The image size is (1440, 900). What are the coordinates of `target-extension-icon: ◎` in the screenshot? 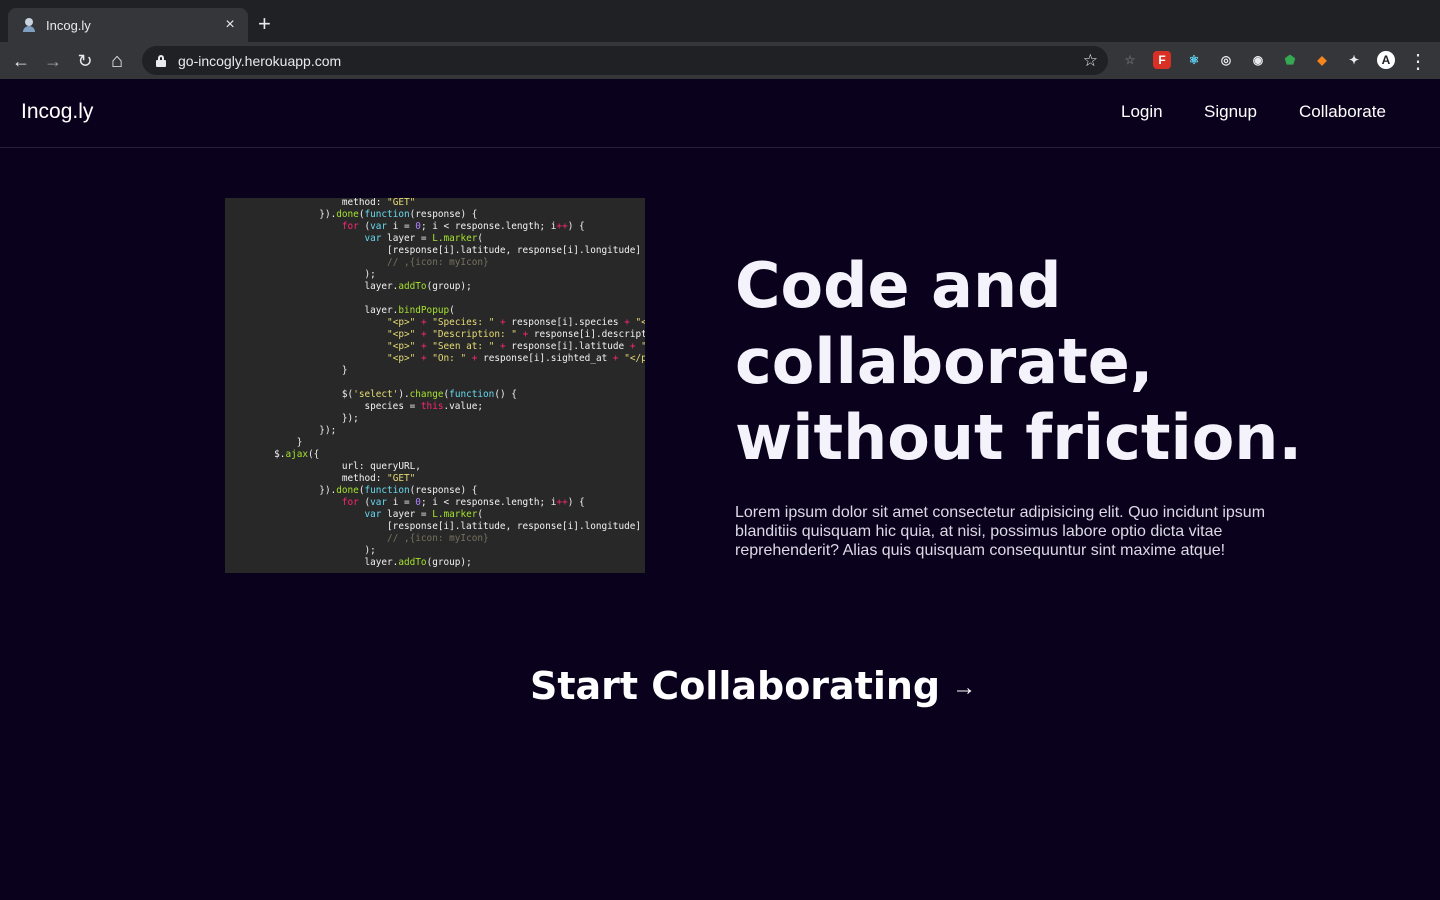 It's located at (1226, 60).